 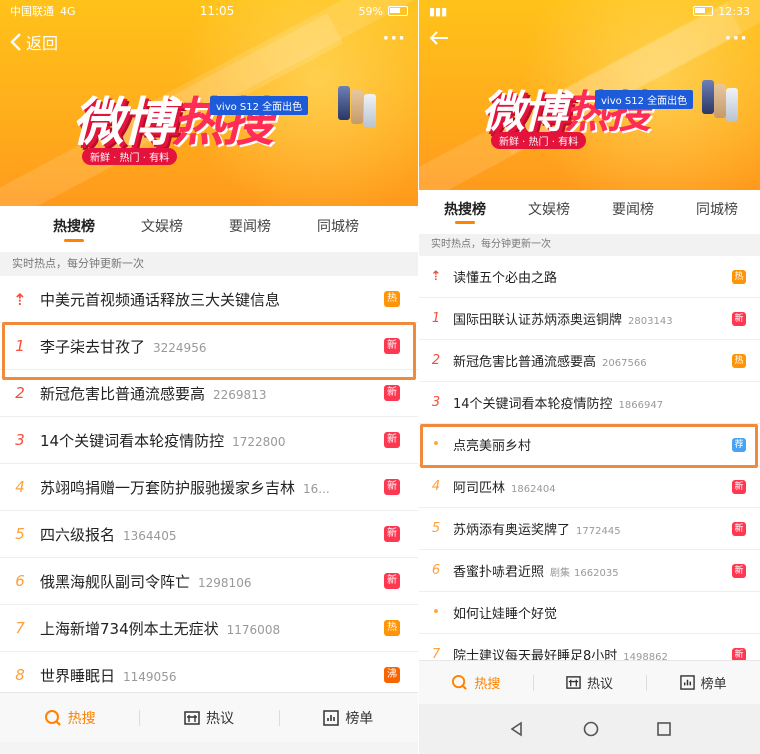 I want to click on list-item: ⇡ 读懂五个必由之路 热, so click(x=589, y=277).